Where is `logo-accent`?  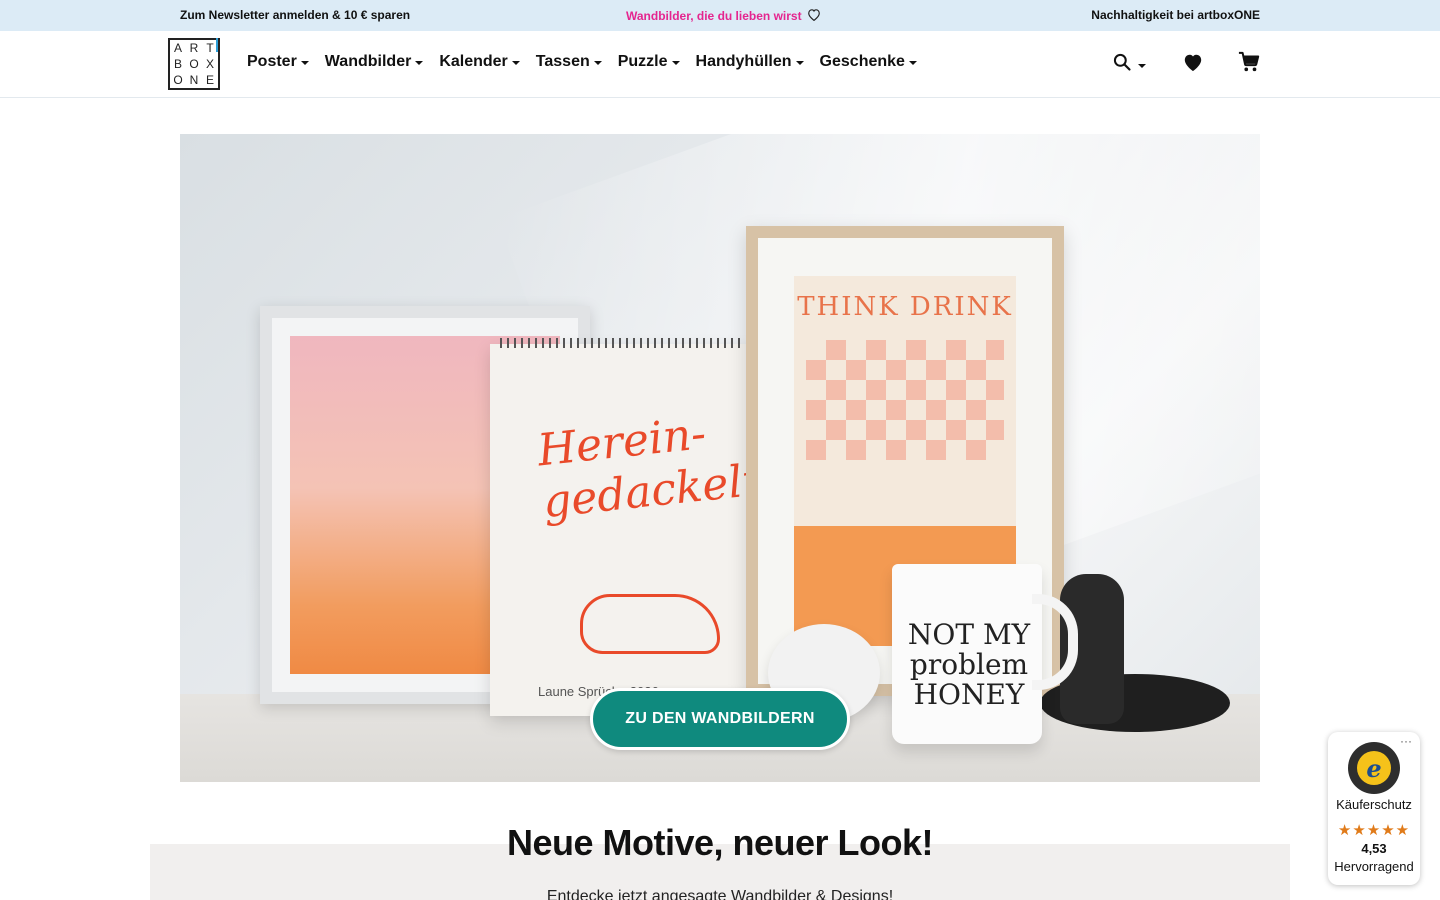
logo-accent is located at coordinates (217, 45).